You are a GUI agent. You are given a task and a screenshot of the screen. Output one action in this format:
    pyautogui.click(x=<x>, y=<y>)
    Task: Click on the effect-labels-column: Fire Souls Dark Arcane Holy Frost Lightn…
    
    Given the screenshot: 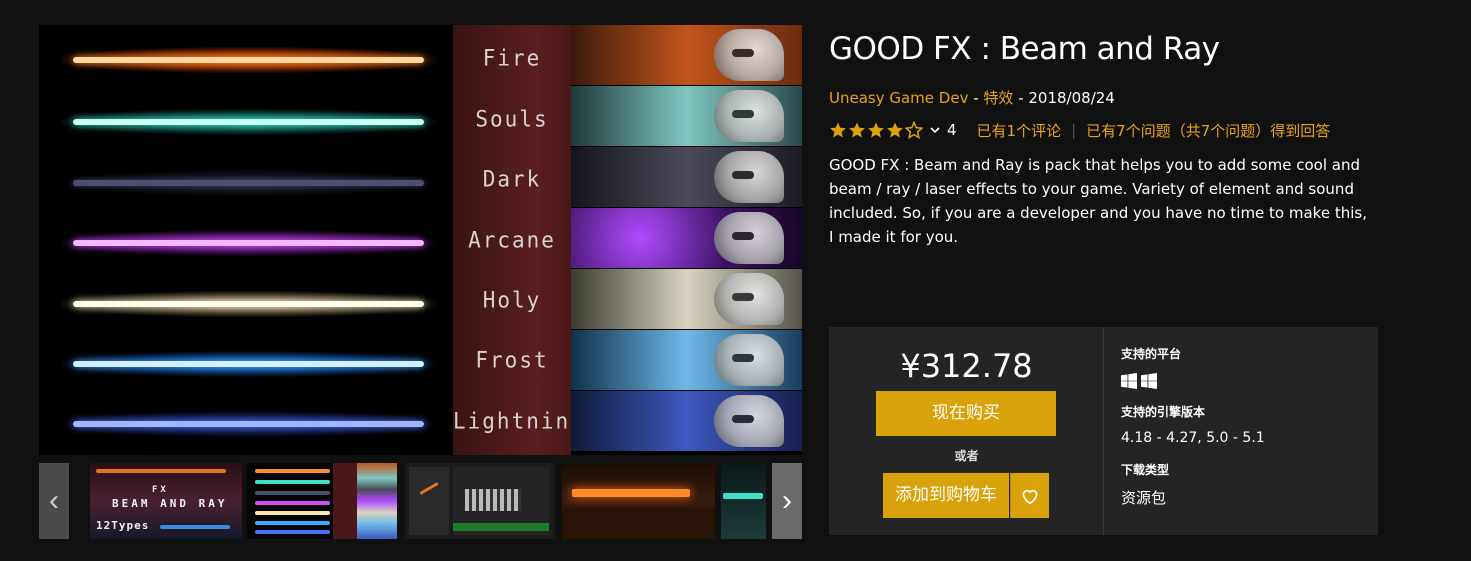 What is the action you would take?
    pyautogui.click(x=519, y=240)
    